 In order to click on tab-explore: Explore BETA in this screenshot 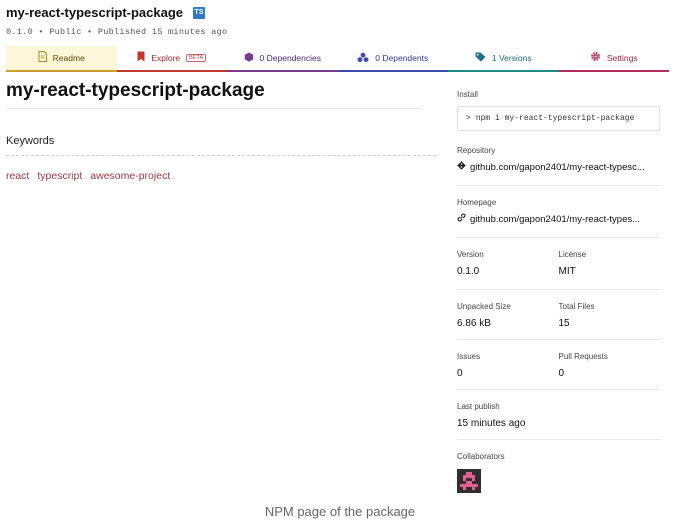, I will do `click(171, 59)`.